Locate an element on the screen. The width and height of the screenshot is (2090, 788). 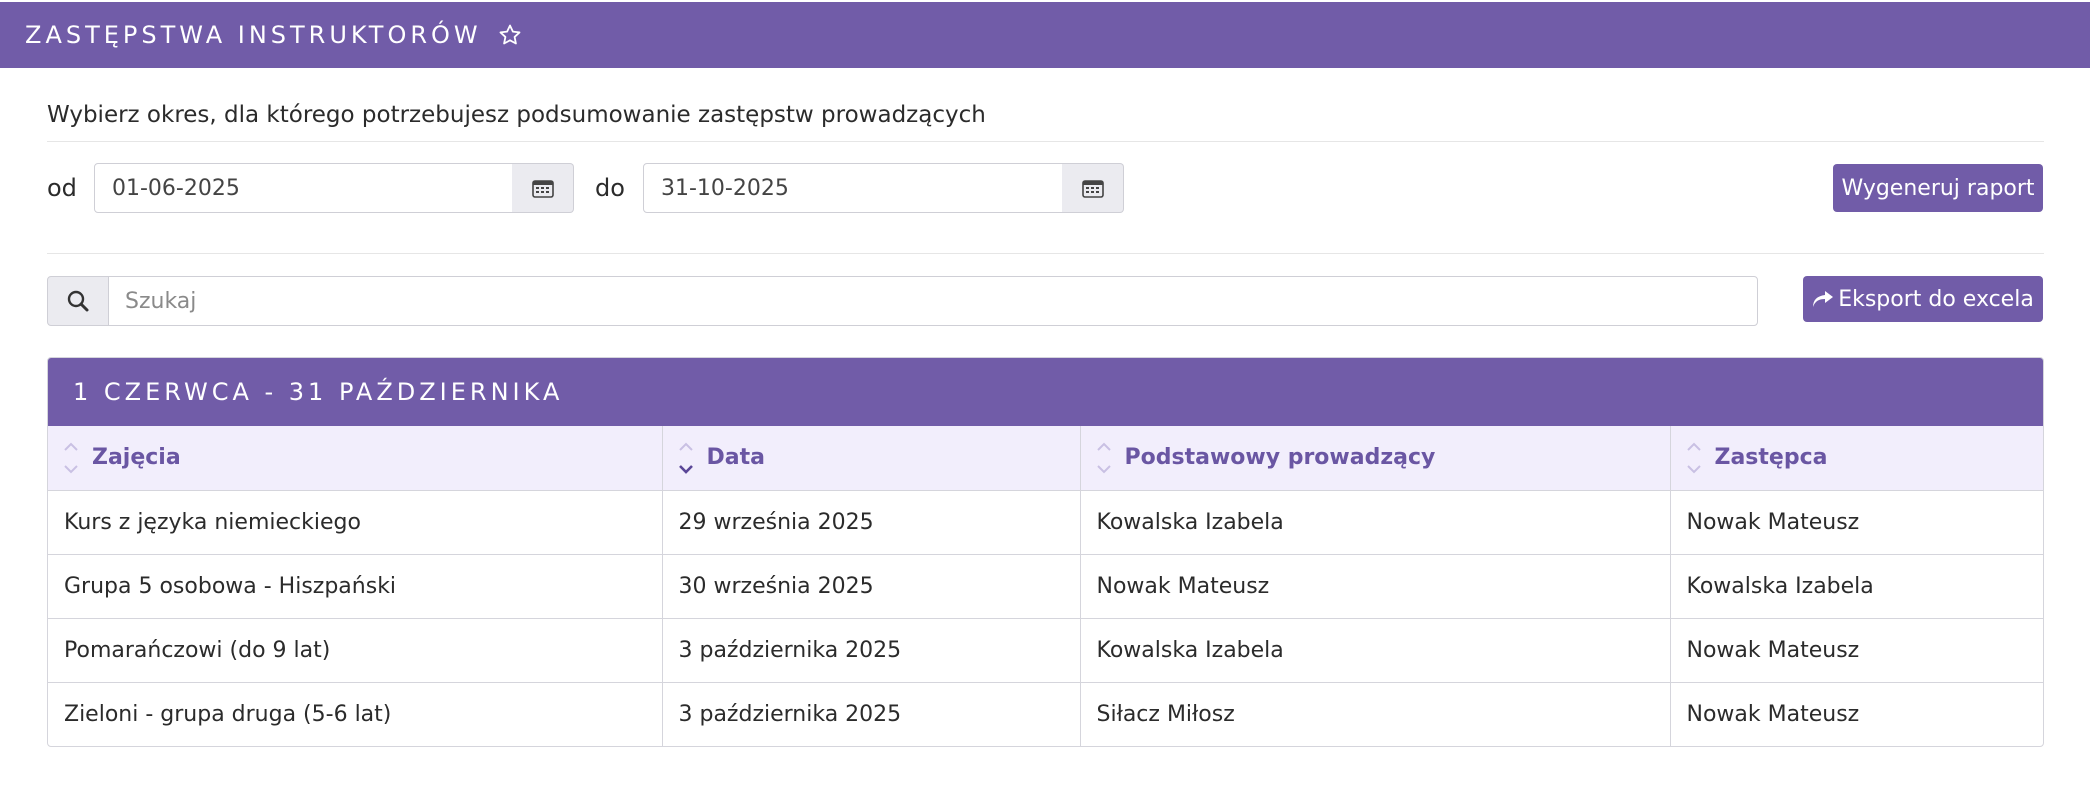
from-label: od is located at coordinates (62, 188).